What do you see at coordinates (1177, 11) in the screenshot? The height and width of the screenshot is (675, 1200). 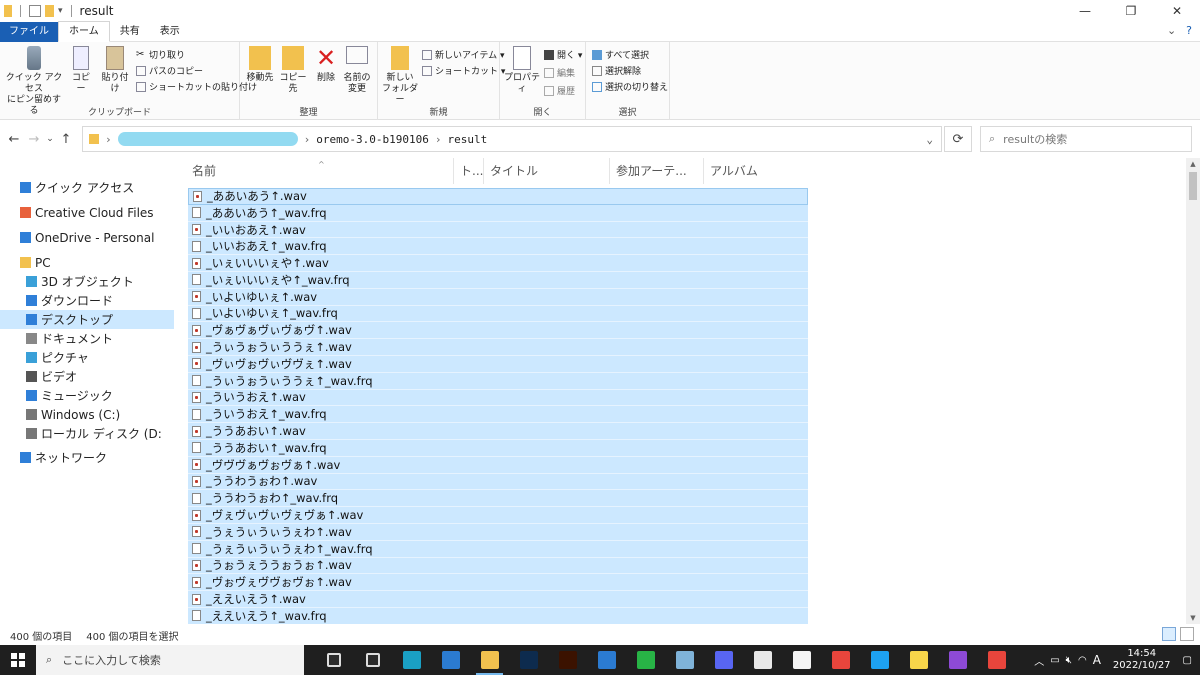 I see `close-button: ✕` at bounding box center [1177, 11].